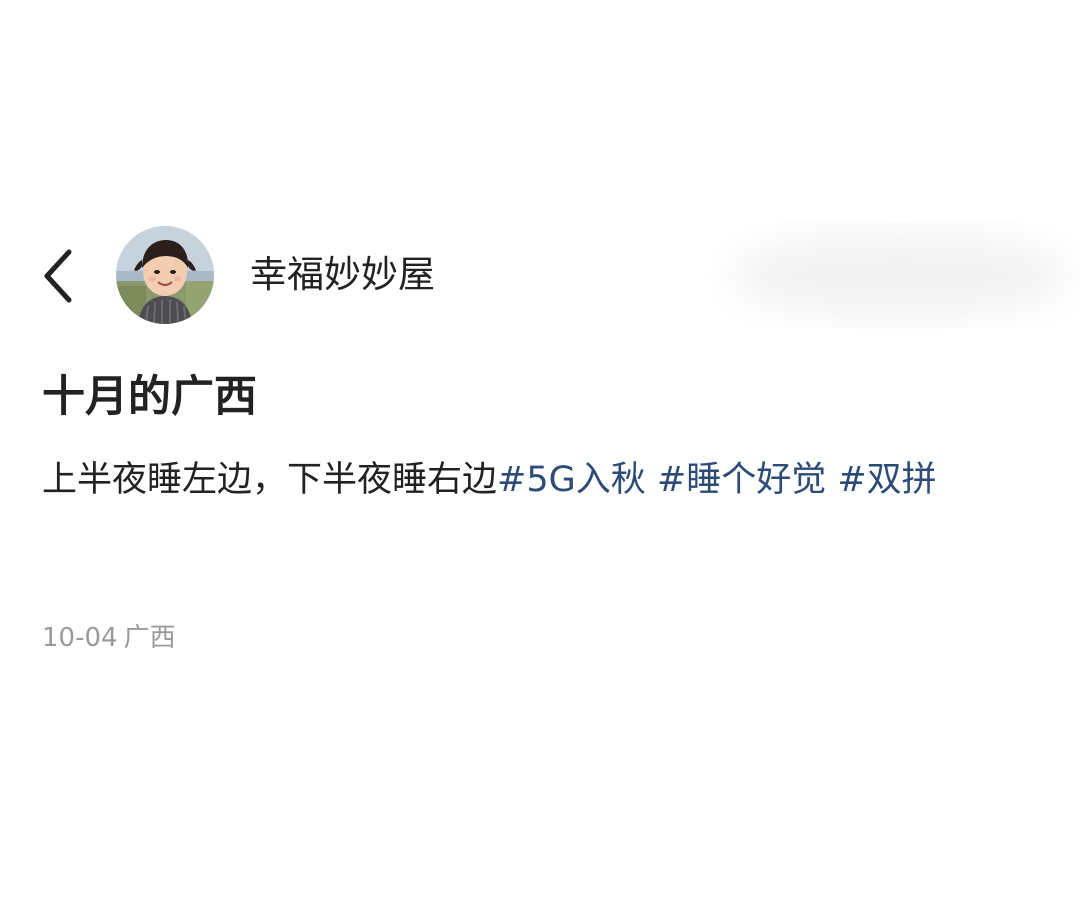 This screenshot has height=906, width=1080. I want to click on blurred-background-decoration, so click(890, 275).